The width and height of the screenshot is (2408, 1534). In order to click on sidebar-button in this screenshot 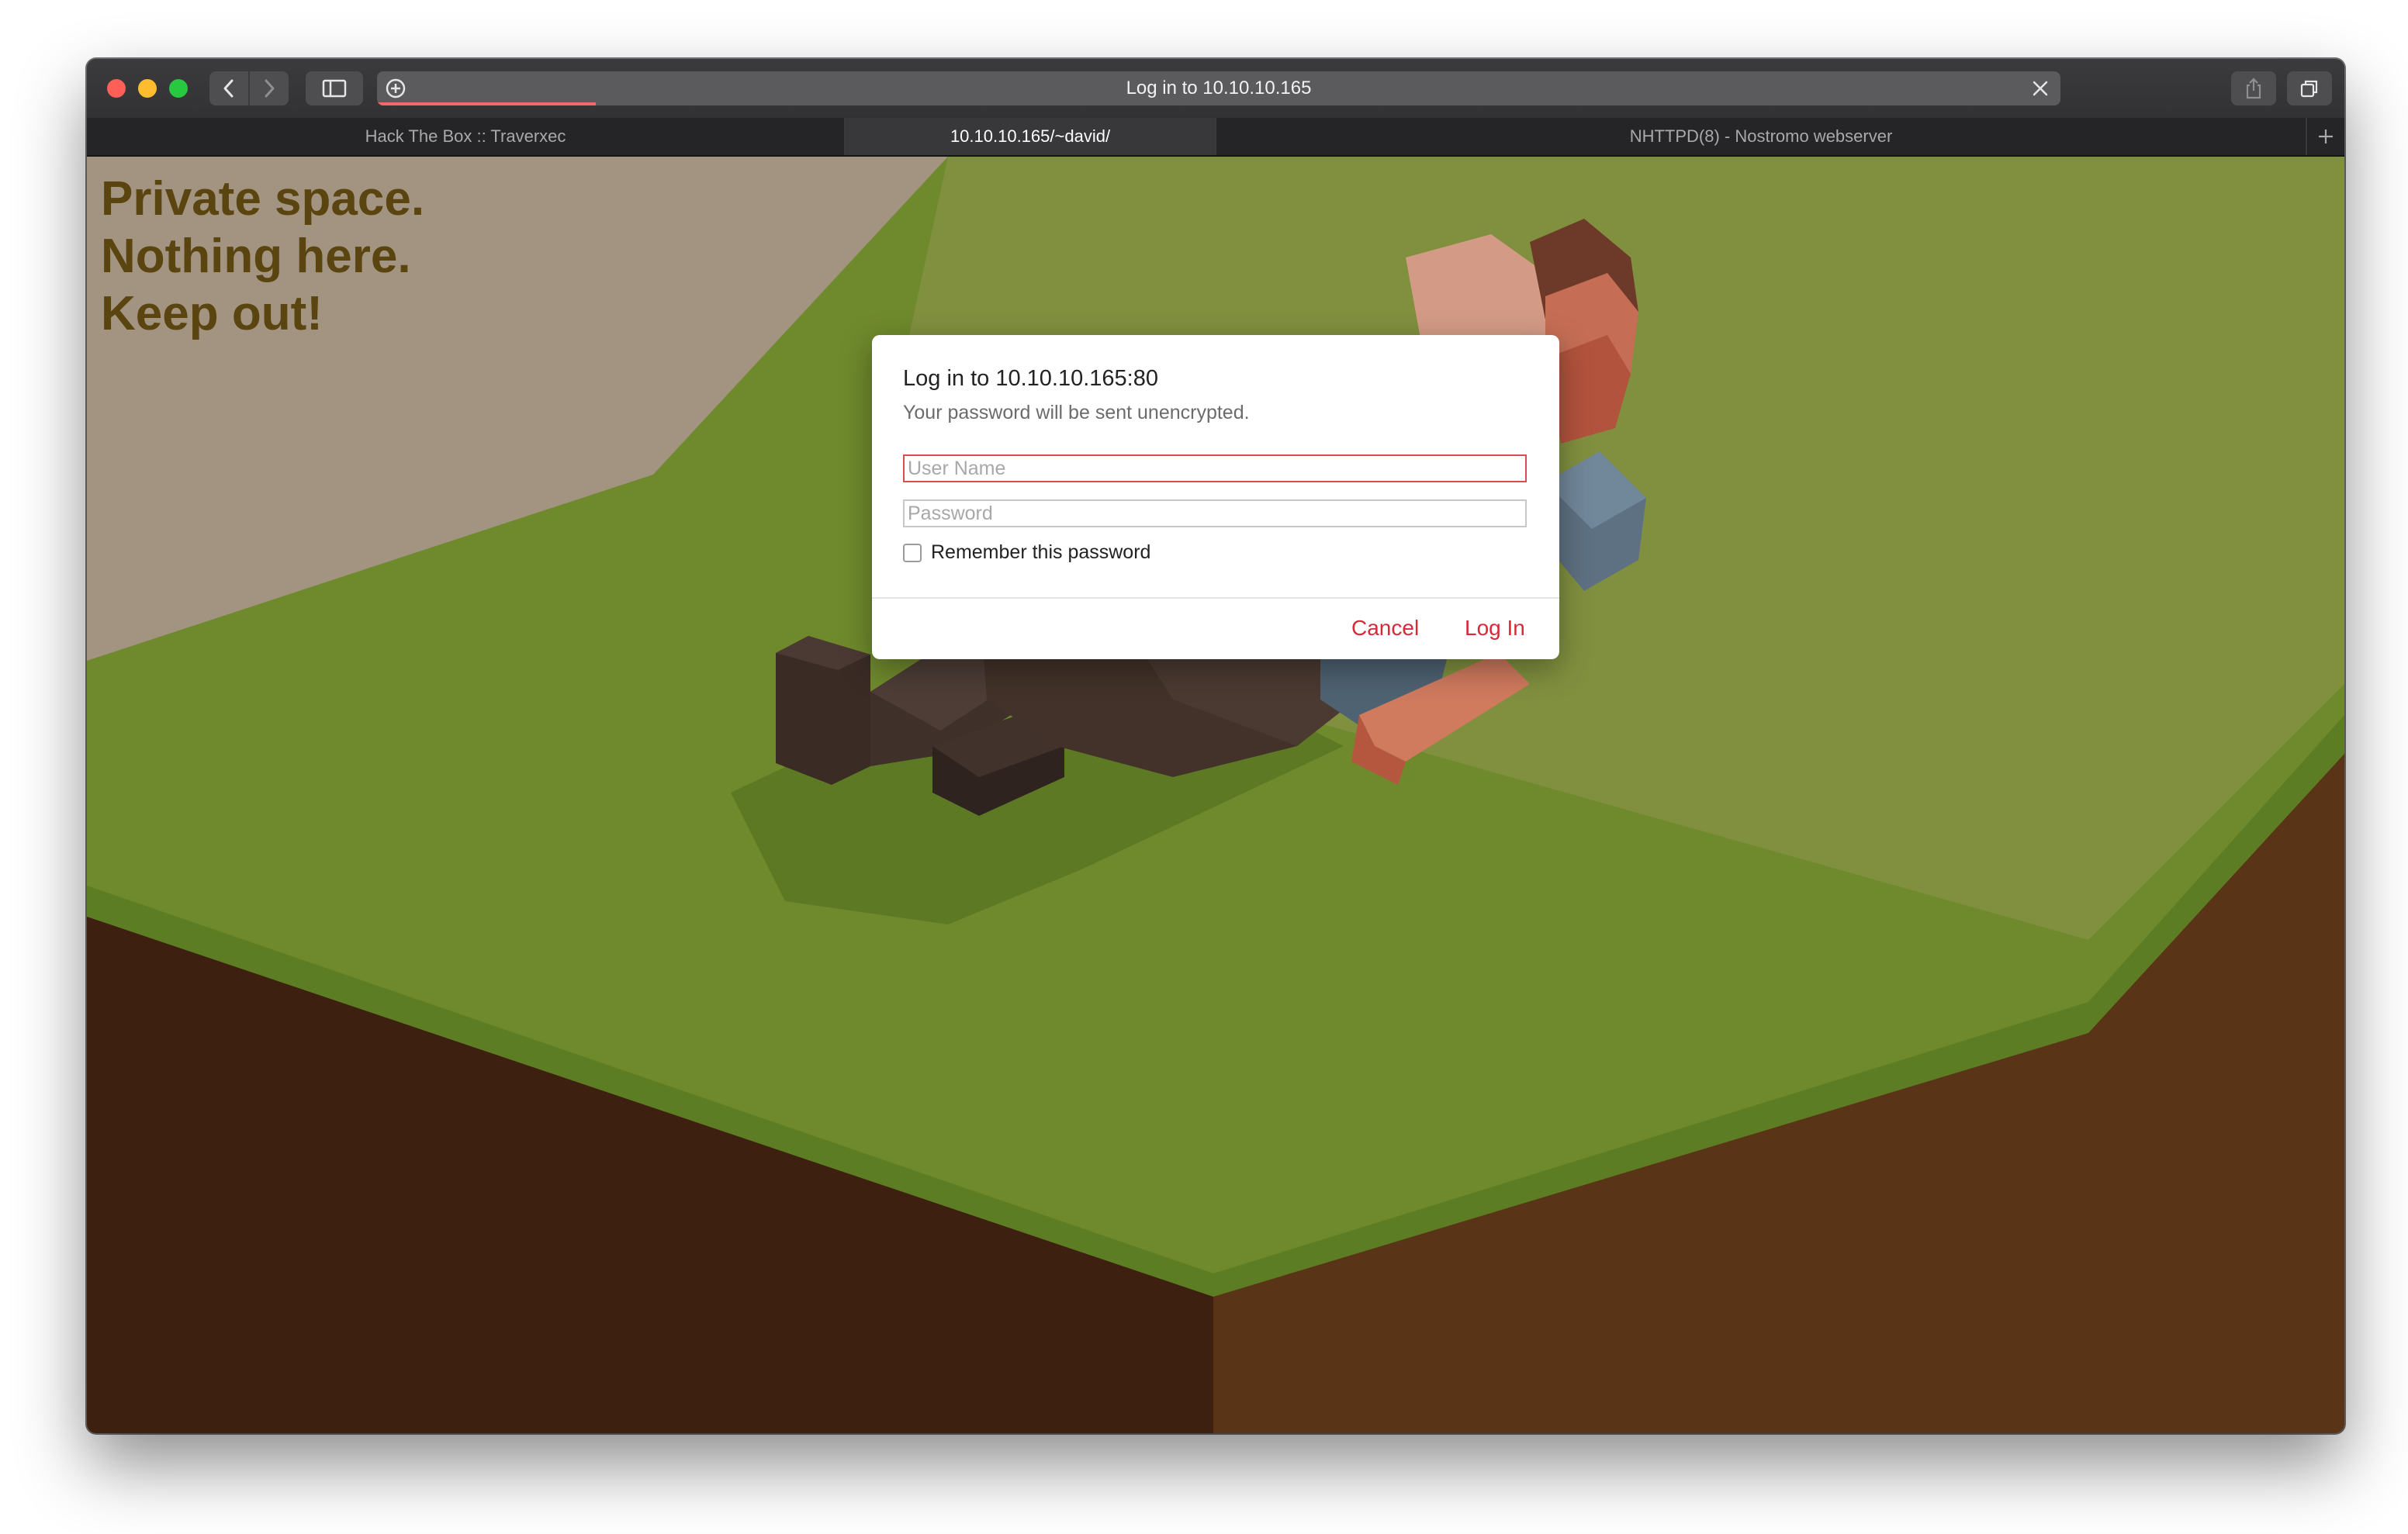, I will do `click(334, 88)`.